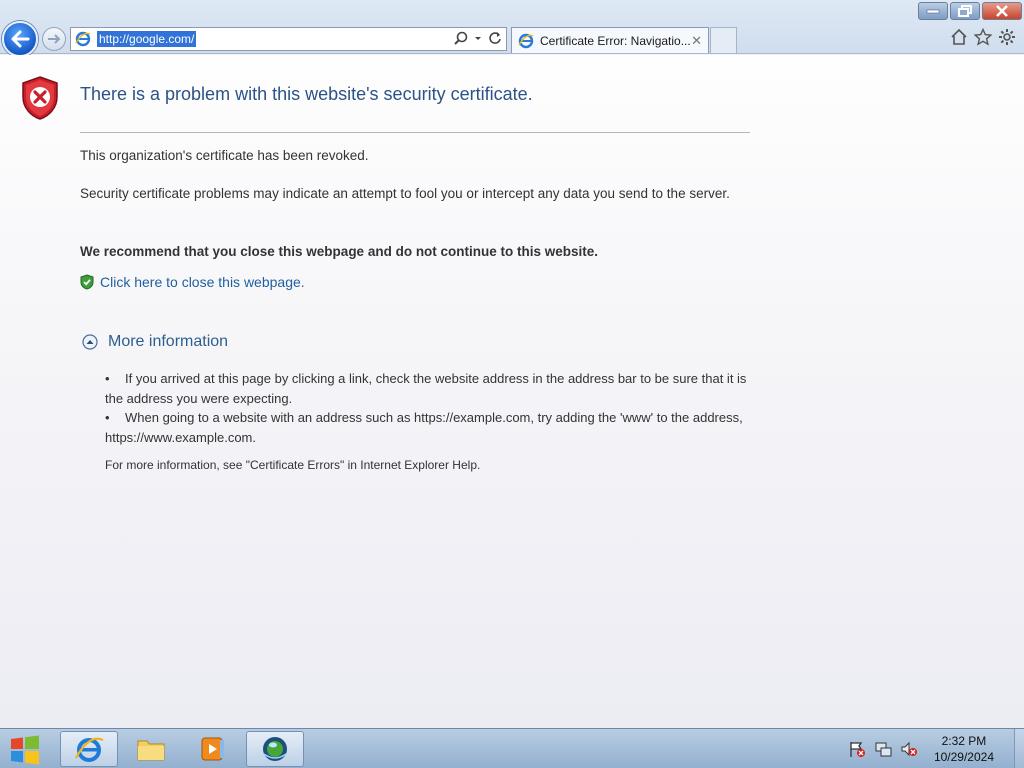 The image size is (1024, 768). Describe the element at coordinates (90, 342) in the screenshot. I see `collapse-chevron-icon` at that location.